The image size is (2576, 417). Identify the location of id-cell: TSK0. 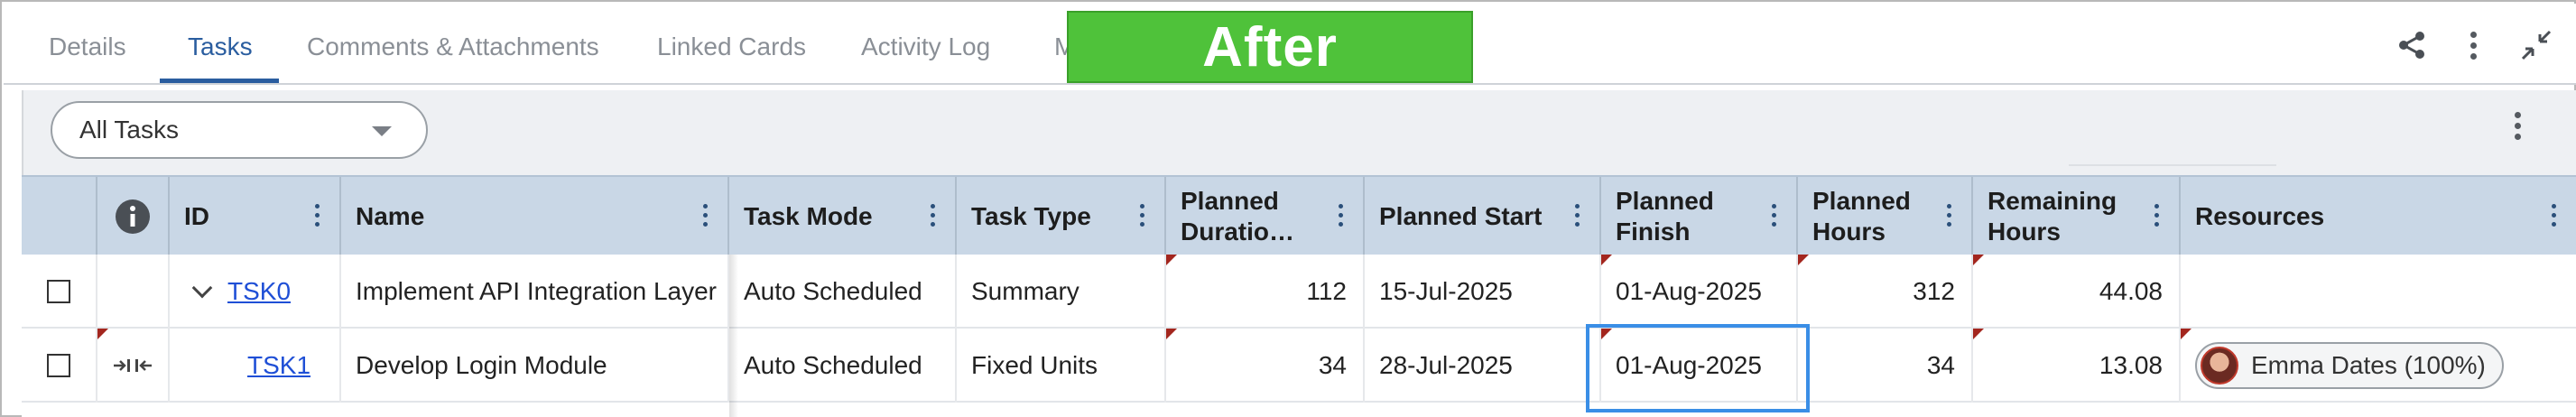
(255, 292).